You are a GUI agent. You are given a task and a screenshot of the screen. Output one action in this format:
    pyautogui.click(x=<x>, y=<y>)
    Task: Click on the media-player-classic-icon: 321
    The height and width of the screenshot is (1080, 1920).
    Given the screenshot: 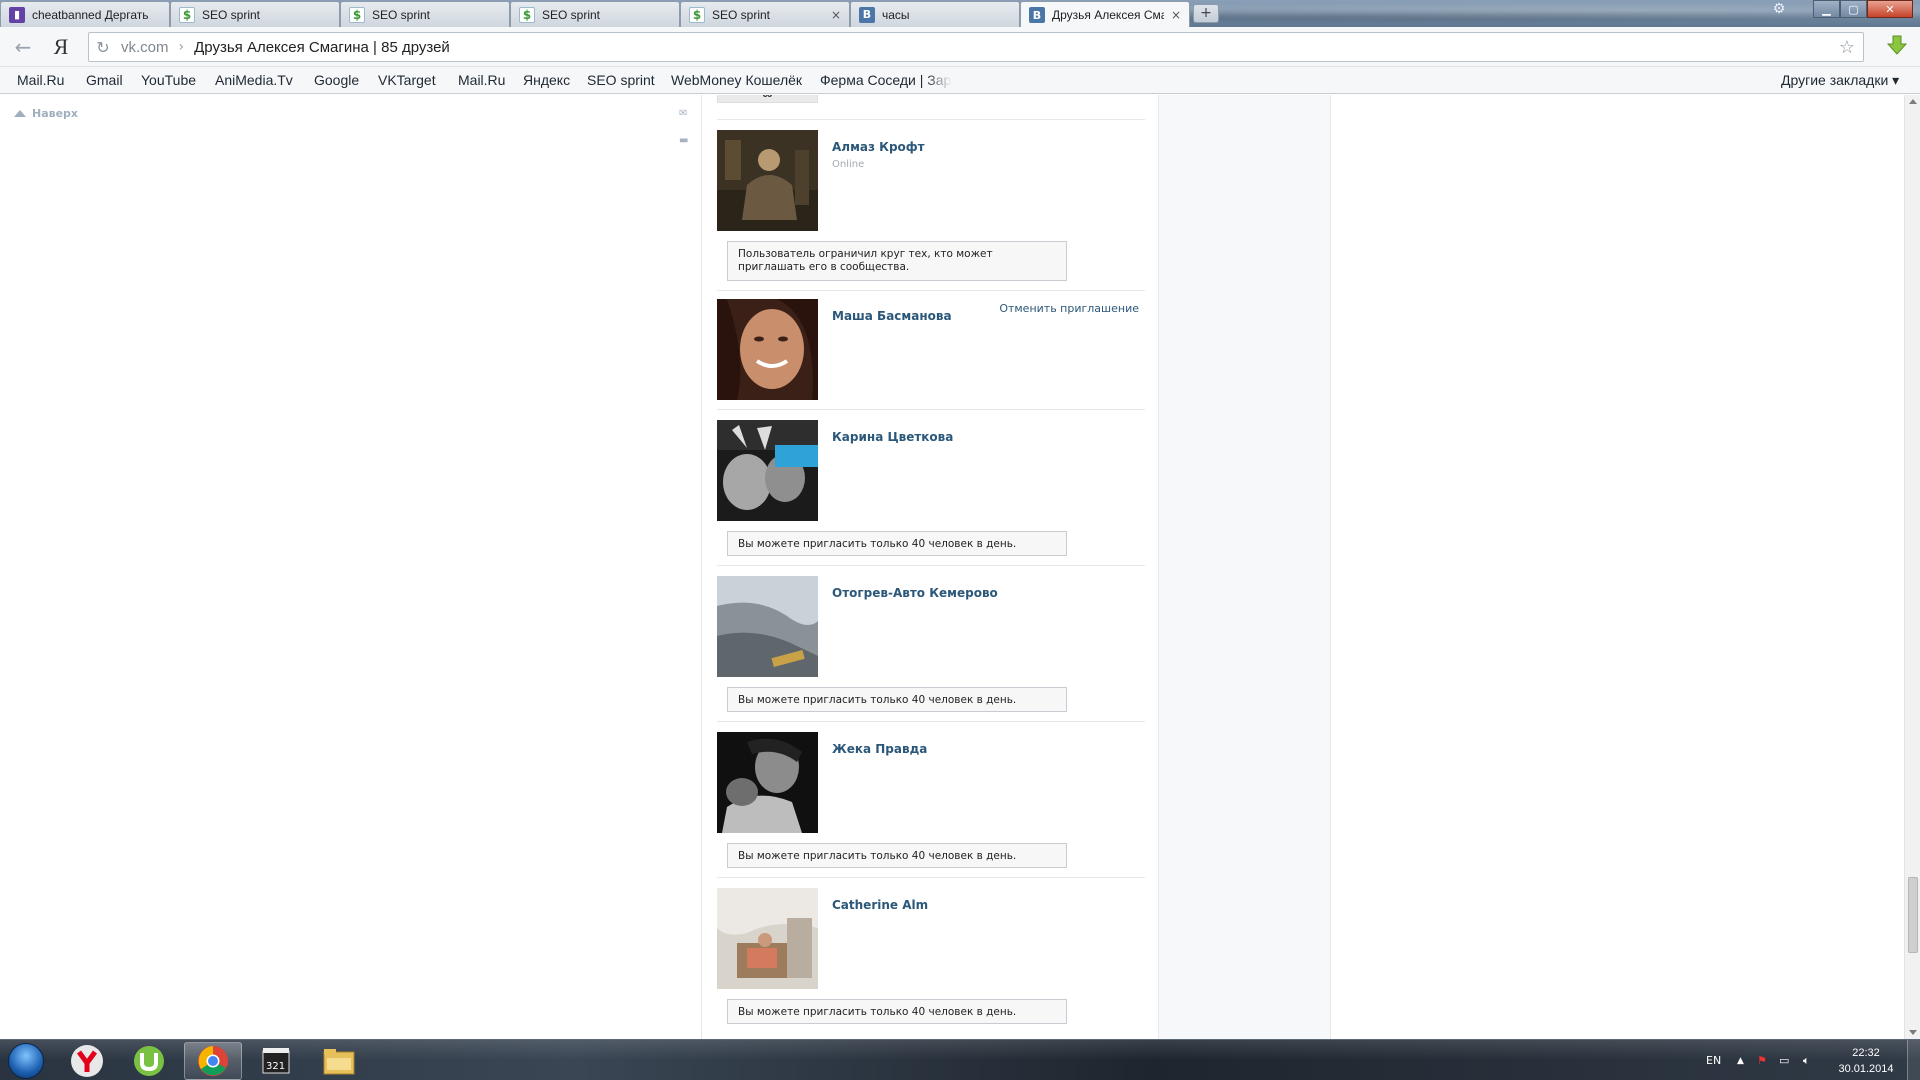 What is the action you would take?
    pyautogui.click(x=276, y=1061)
    